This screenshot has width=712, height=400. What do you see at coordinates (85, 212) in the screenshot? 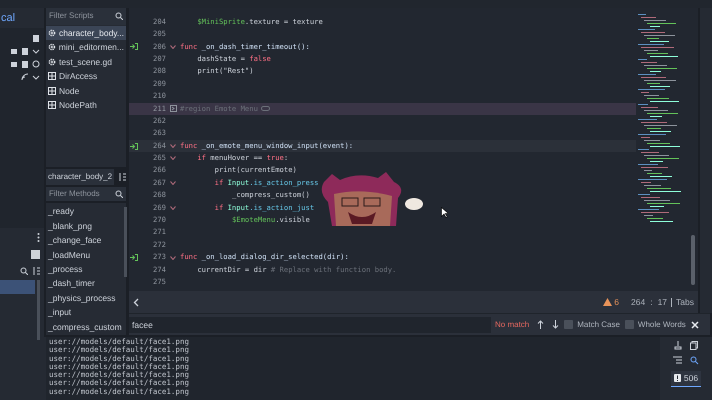
I see `method-item: _ready` at bounding box center [85, 212].